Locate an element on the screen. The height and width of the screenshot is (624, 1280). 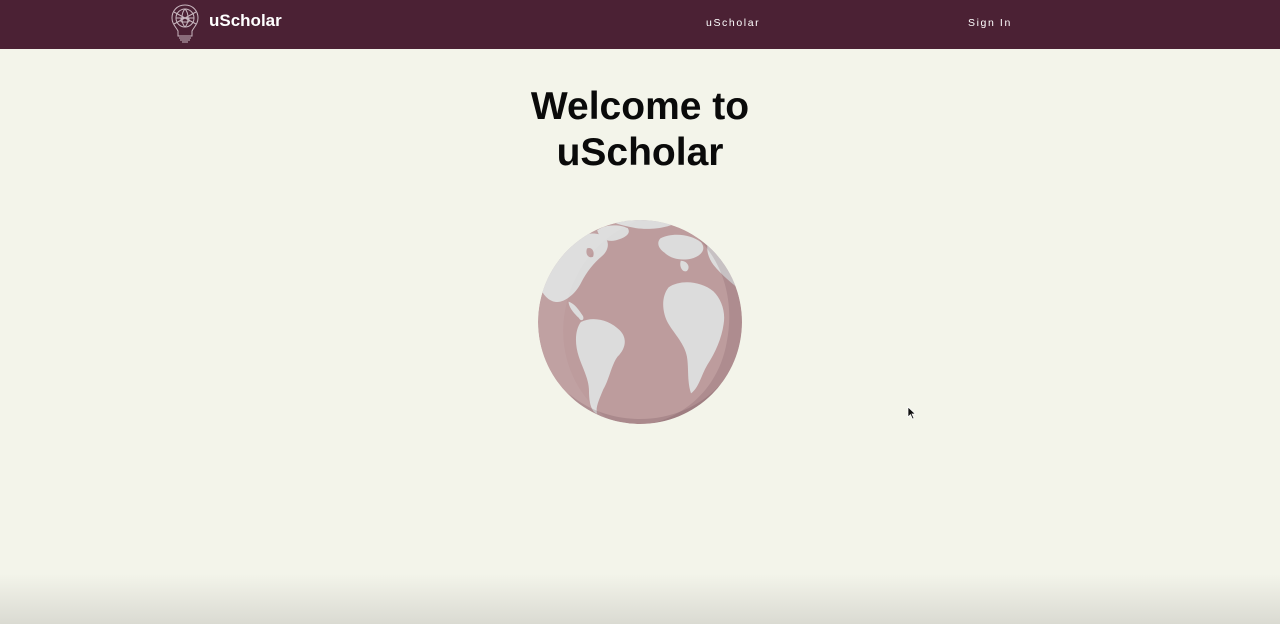
nav-link-sign-in: Sign In is located at coordinates (990, 23).